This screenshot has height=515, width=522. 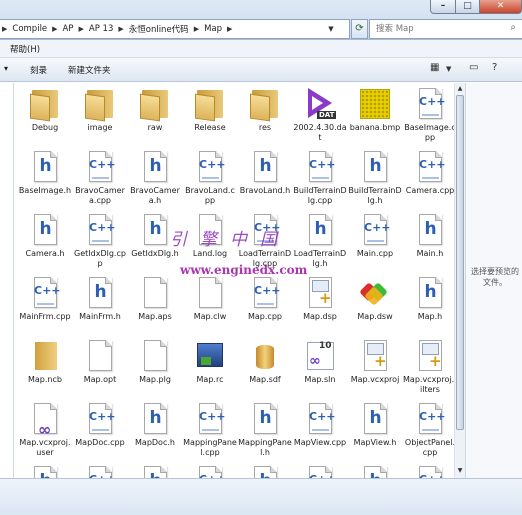 I want to click on toolbar-overflow-icon: ▾, so click(x=6, y=68).